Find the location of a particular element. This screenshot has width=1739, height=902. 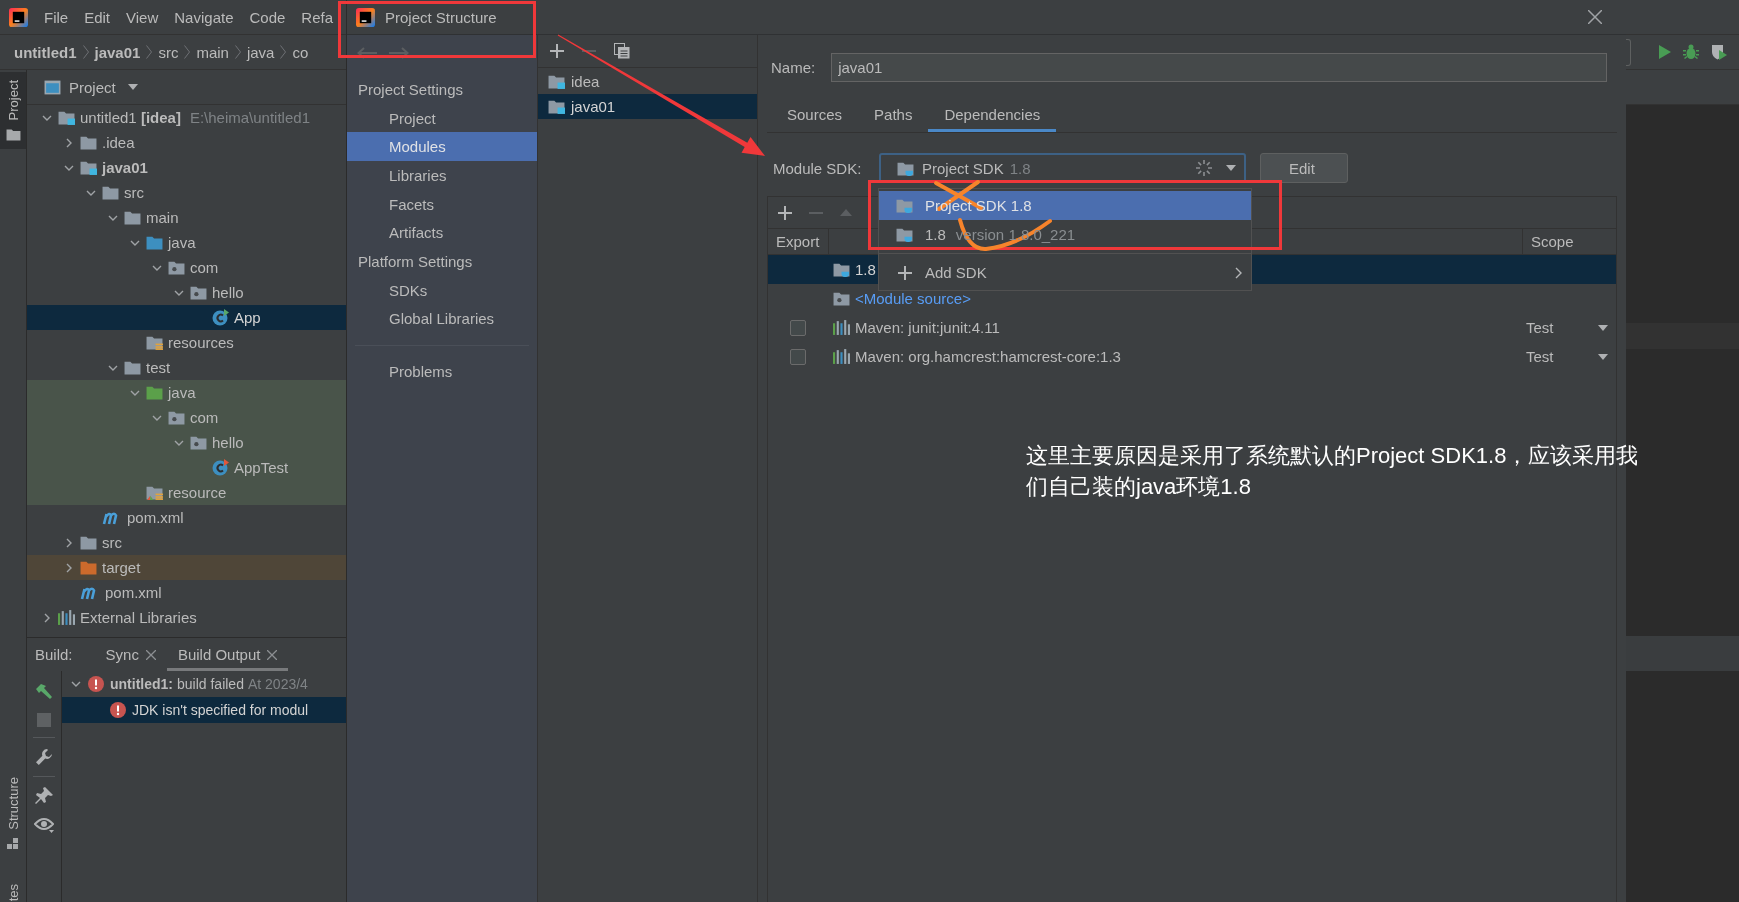

project-name: untitled1: is located at coordinates (141, 684).